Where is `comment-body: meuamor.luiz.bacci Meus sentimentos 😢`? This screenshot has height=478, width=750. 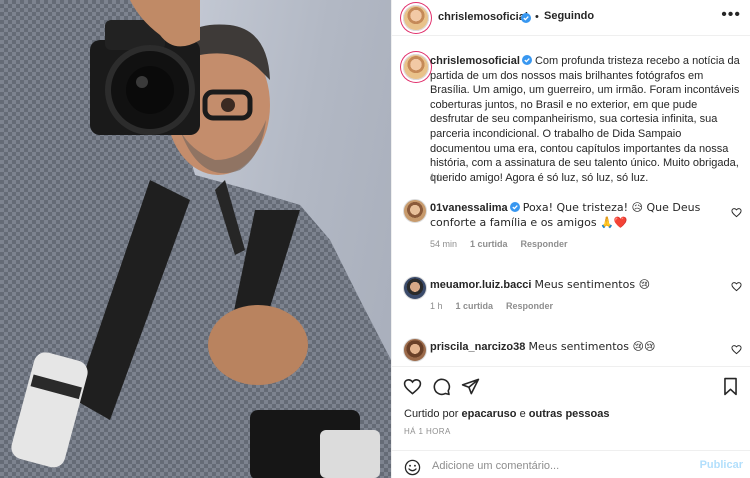
comment-body: meuamor.luiz.bacci Meus sentimentos 😢 is located at coordinates (570, 285).